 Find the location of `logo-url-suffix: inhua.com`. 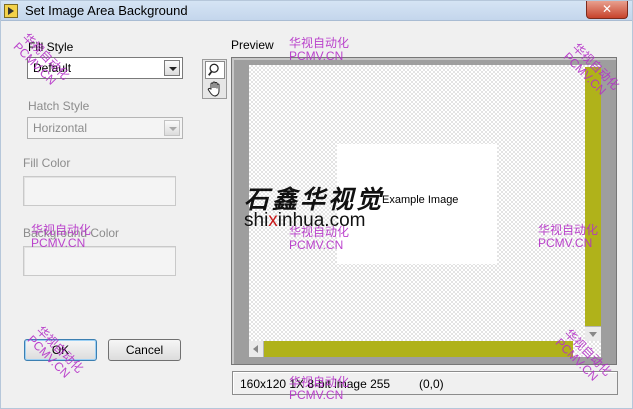

logo-url-suffix: inhua.com is located at coordinates (321, 220).